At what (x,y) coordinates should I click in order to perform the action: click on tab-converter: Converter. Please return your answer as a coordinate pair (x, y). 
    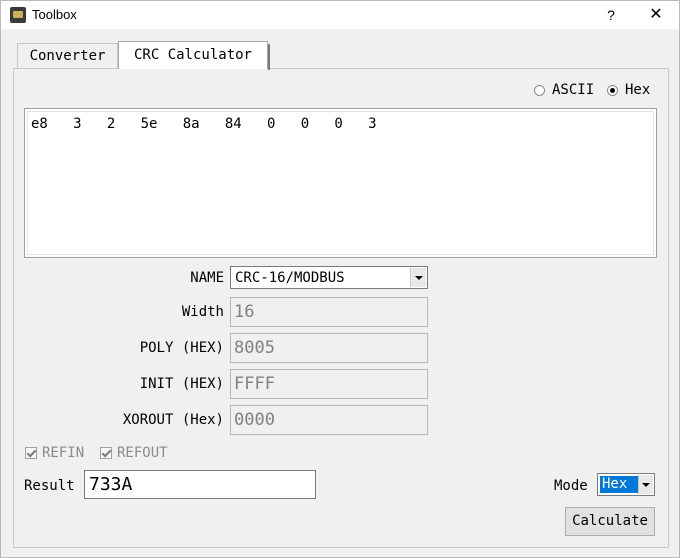
    Looking at the image, I should click on (67, 55).